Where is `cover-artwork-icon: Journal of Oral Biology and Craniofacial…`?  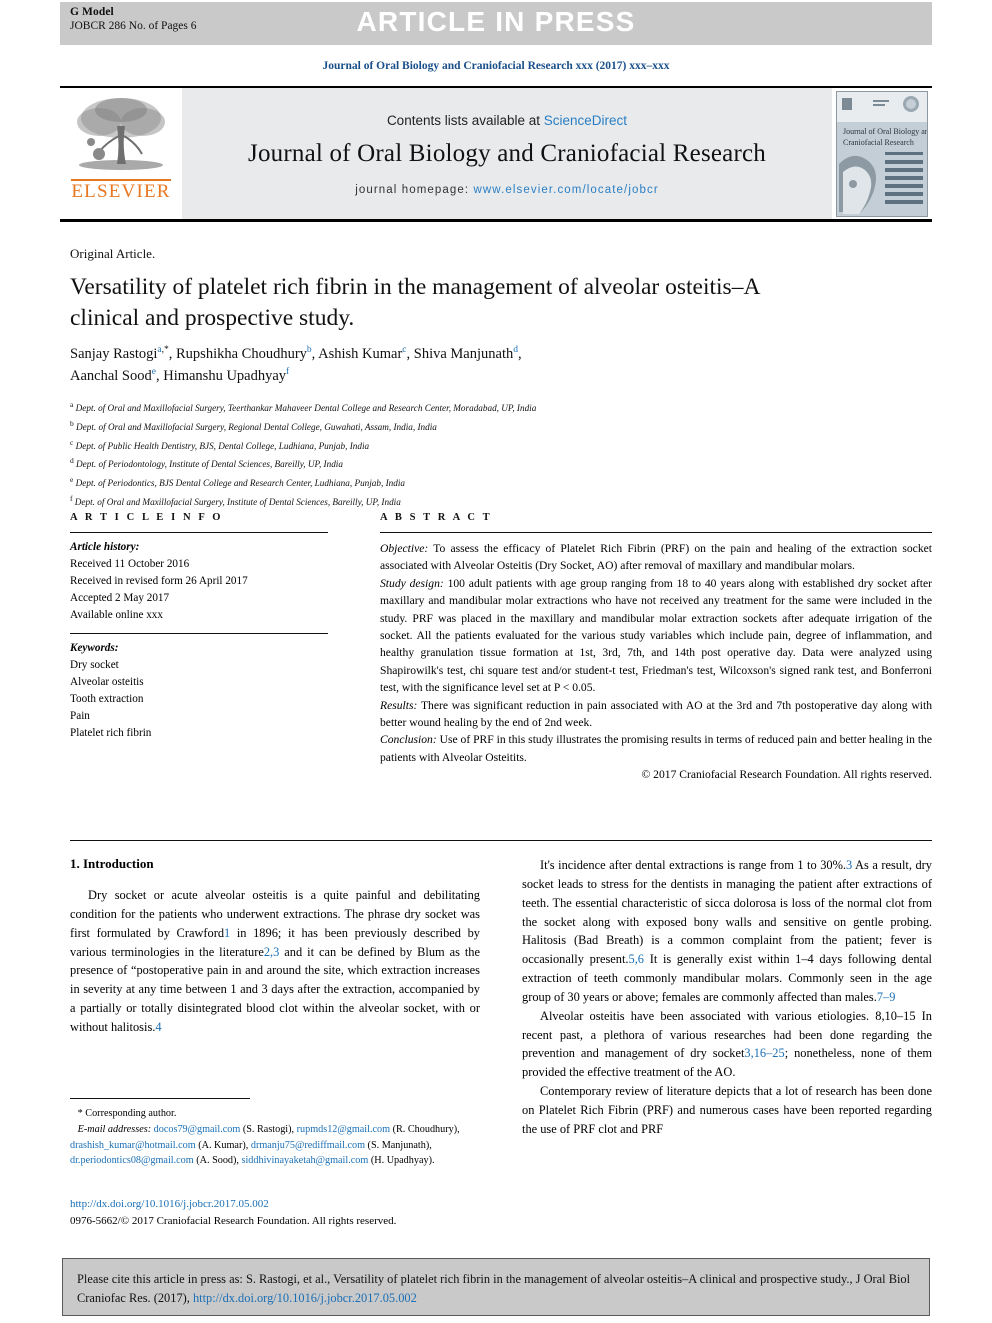 cover-artwork-icon: Journal of Oral Biology and Craniofacial… is located at coordinates (882, 153).